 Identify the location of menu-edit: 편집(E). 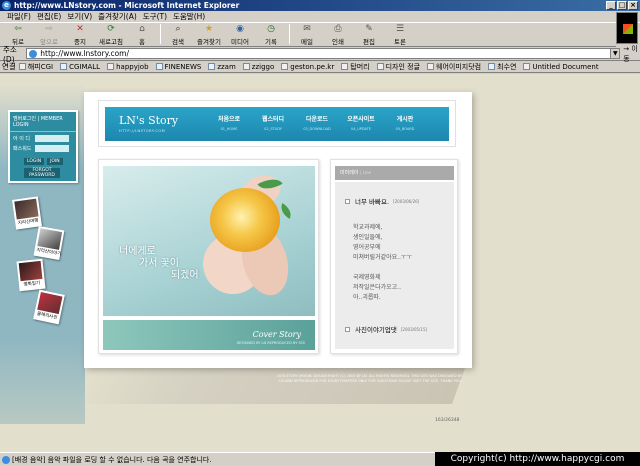
(49, 16).